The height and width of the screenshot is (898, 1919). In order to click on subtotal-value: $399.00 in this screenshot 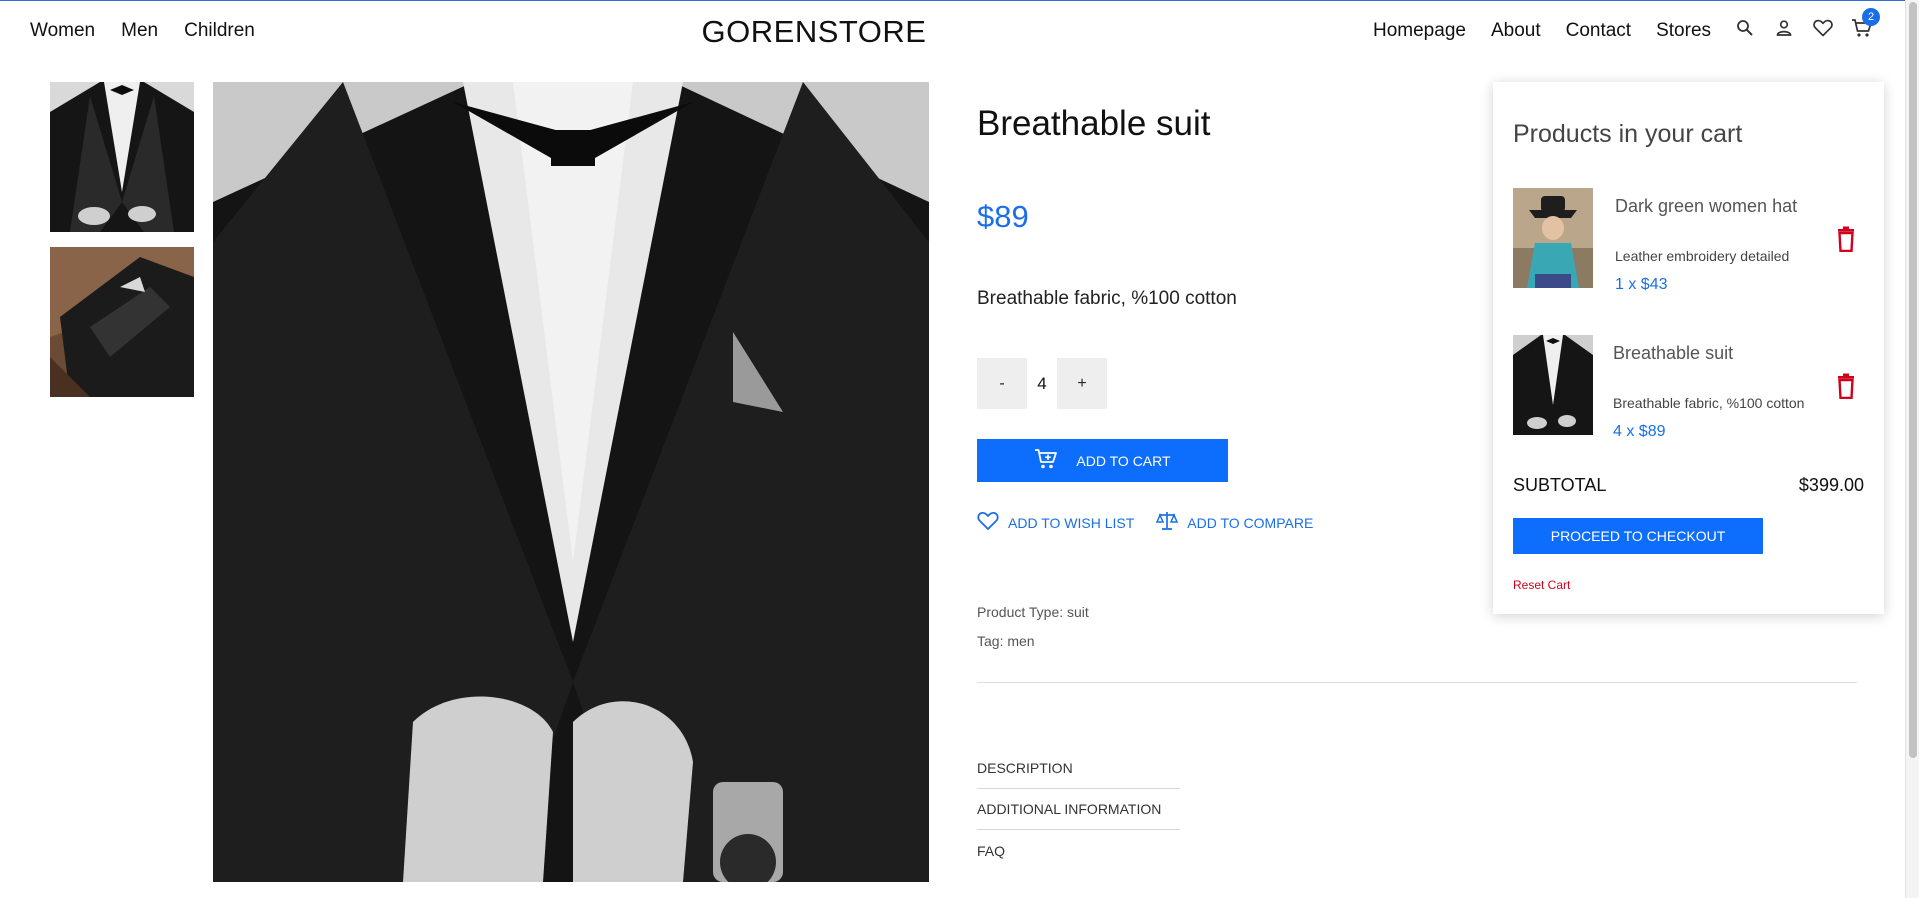, I will do `click(1831, 485)`.